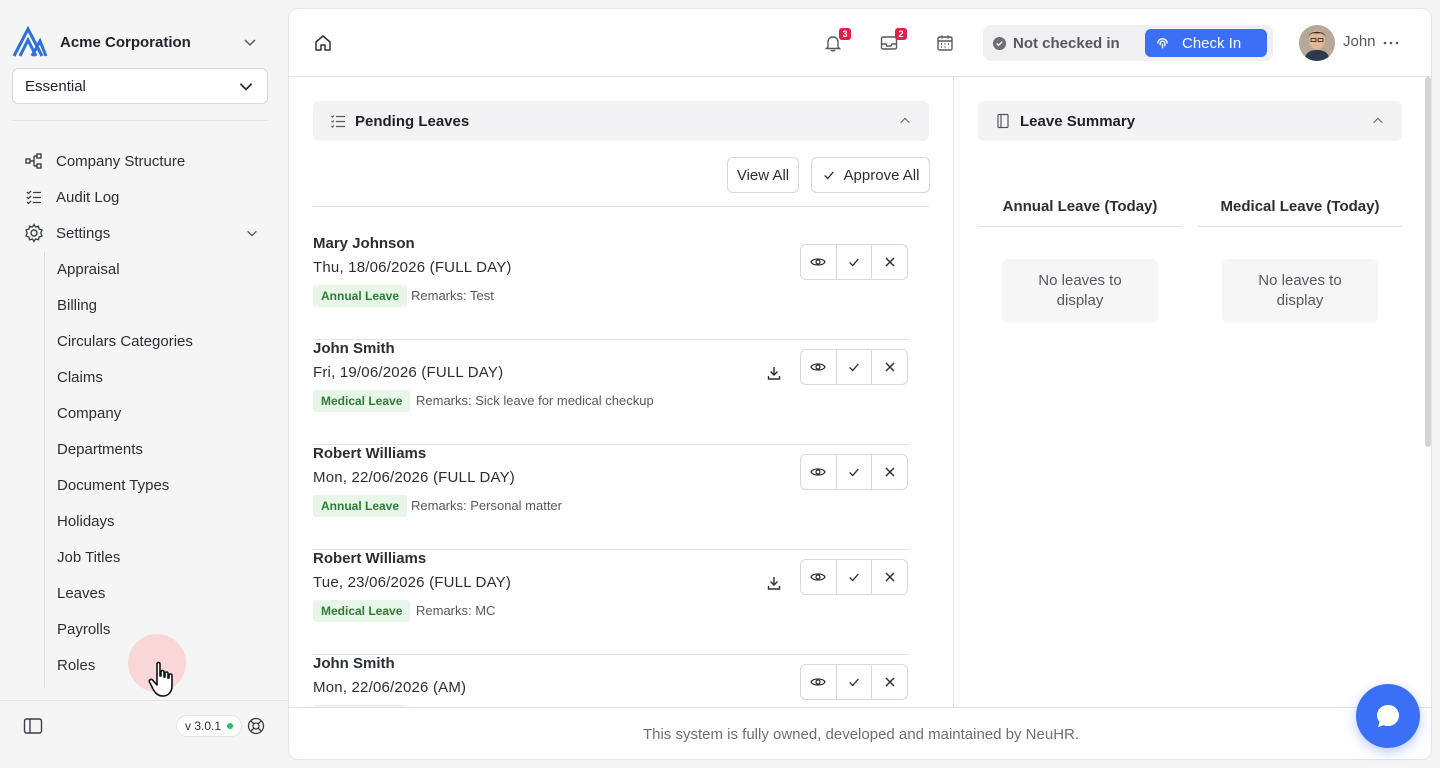  I want to click on leave-summary-header: Leave Summary, so click(1190, 121).